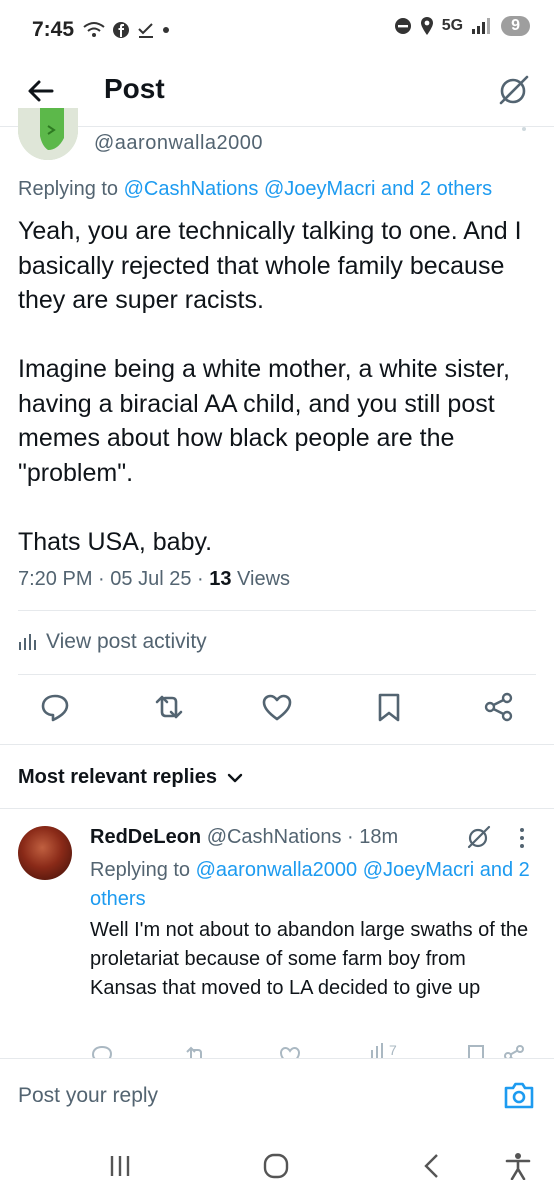 This screenshot has width=554, height=1200. I want to click on reply-grok-button, so click(479, 837).